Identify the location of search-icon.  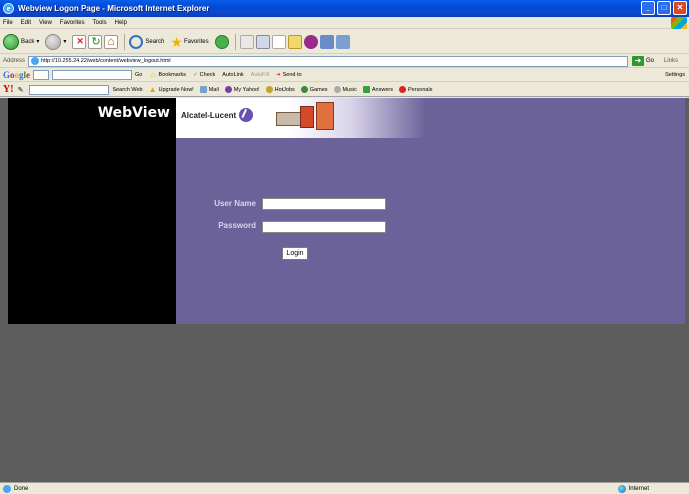
(136, 41).